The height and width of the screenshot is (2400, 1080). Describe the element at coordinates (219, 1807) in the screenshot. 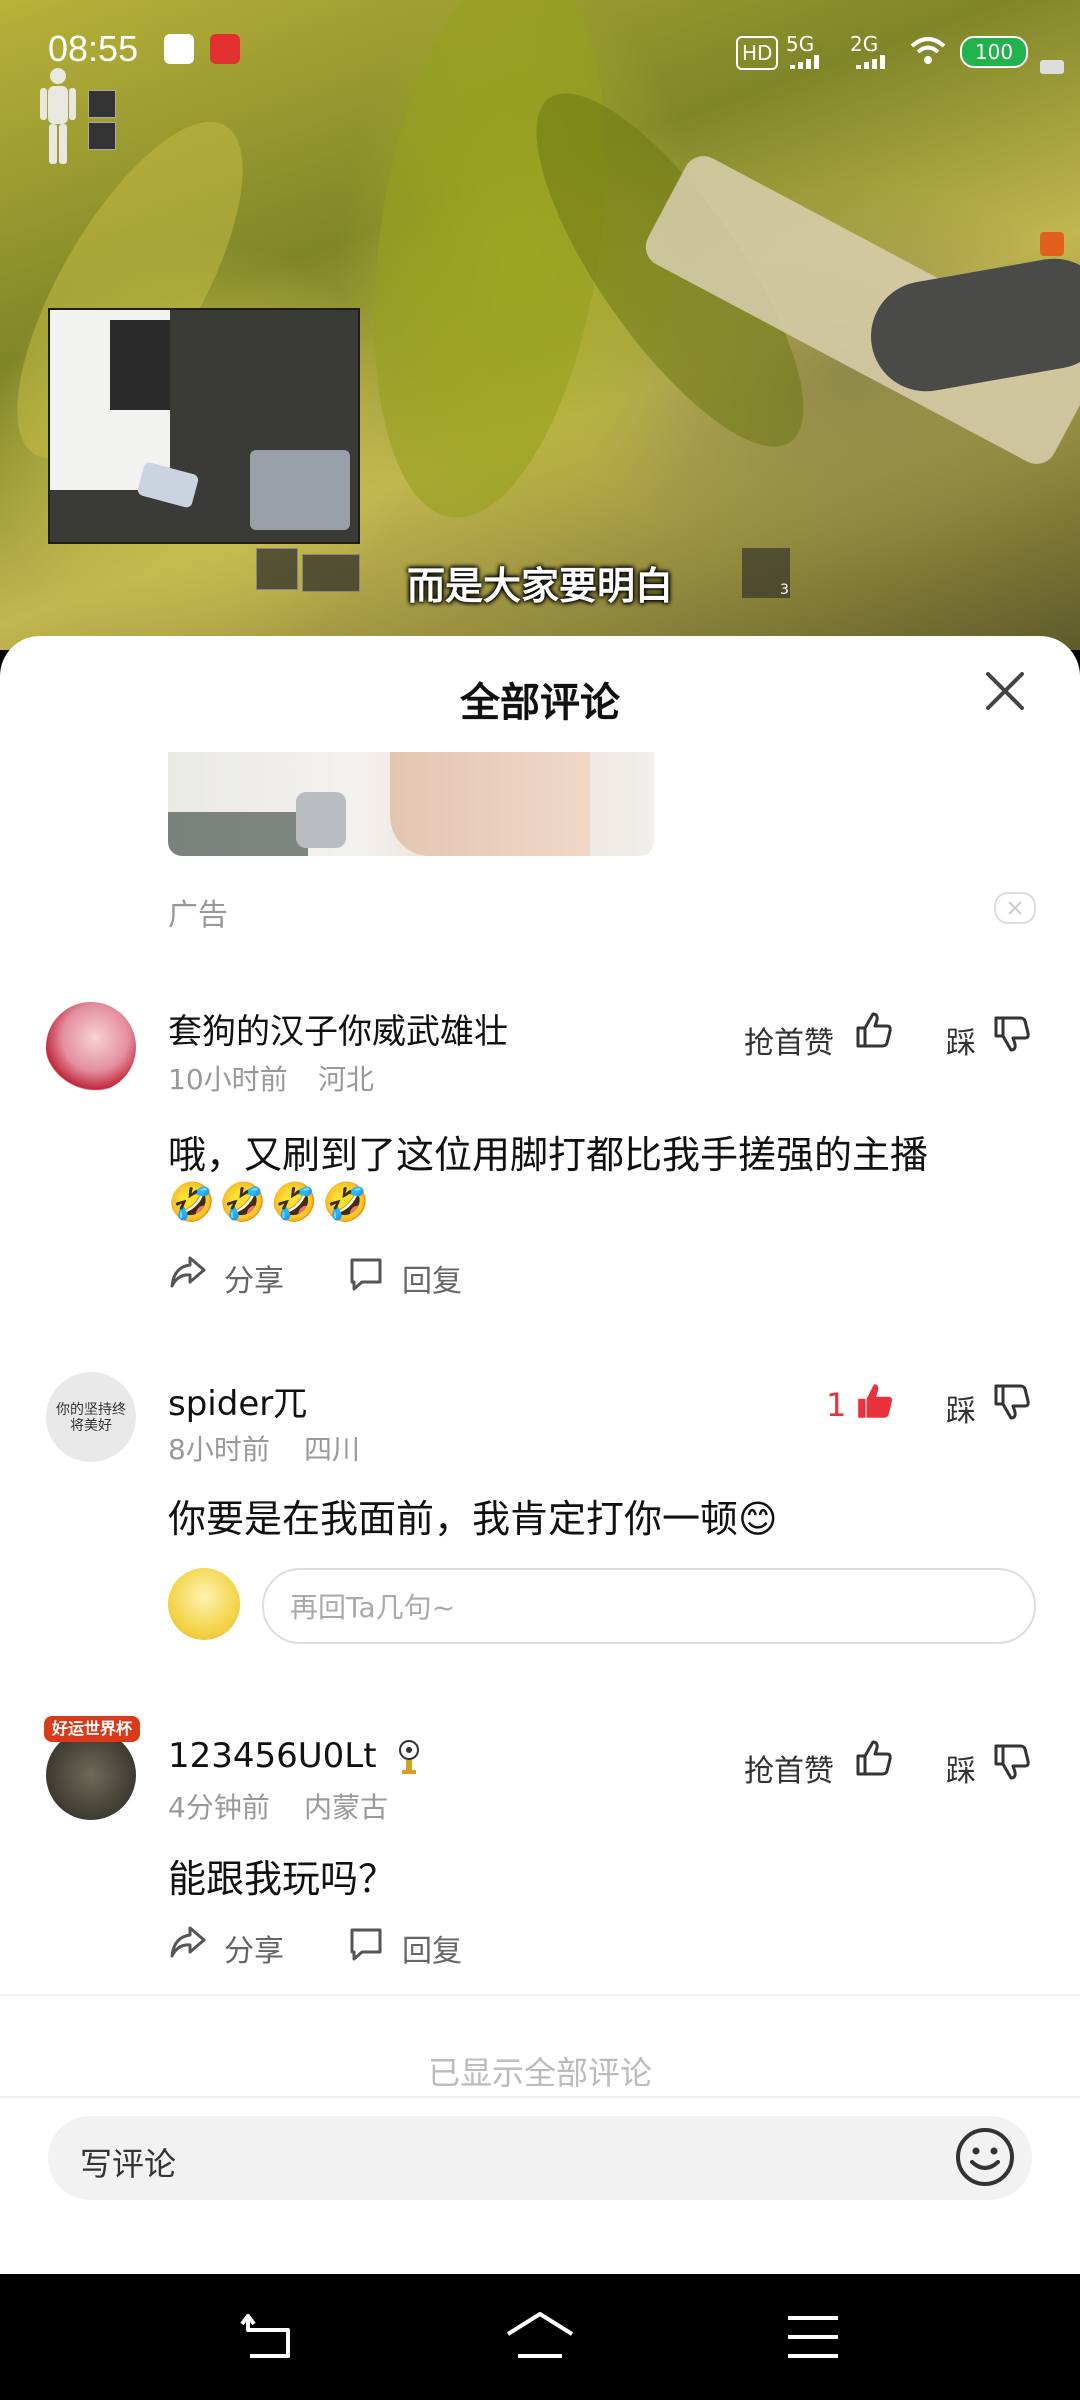

I see `comment-time: 4分钟前` at that location.